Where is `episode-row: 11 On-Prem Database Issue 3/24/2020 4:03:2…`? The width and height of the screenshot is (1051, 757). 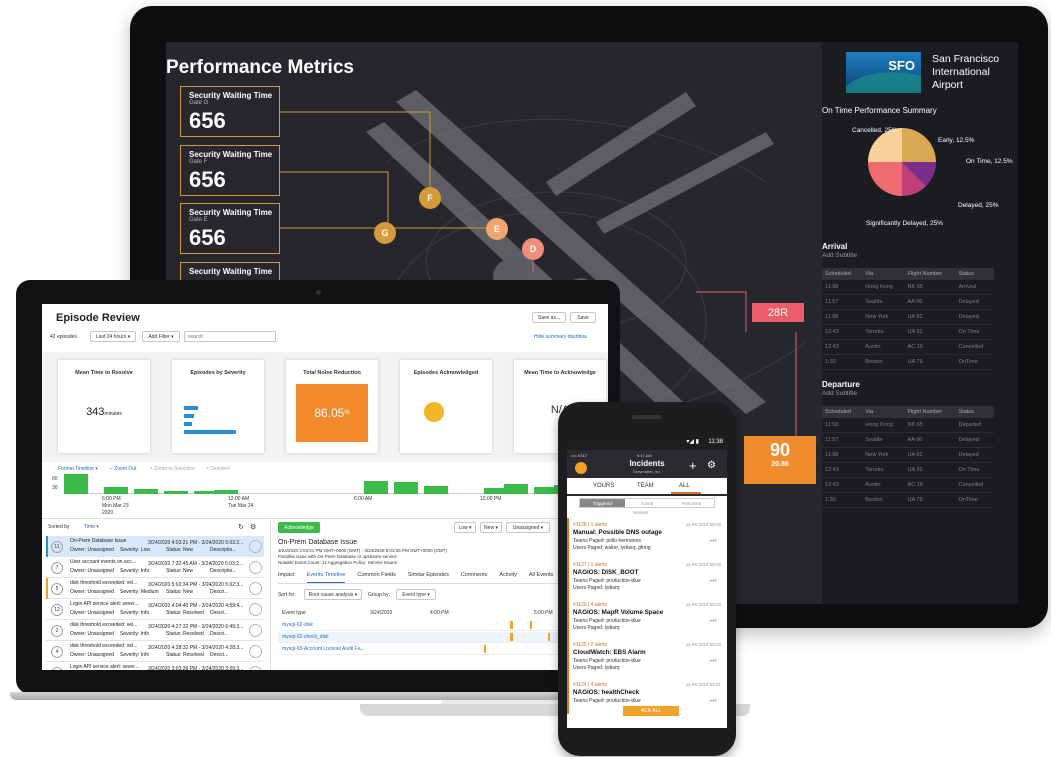 episode-row: 11 On-Prem Database Issue 3/24/2020 4:03:2… is located at coordinates (155, 546).